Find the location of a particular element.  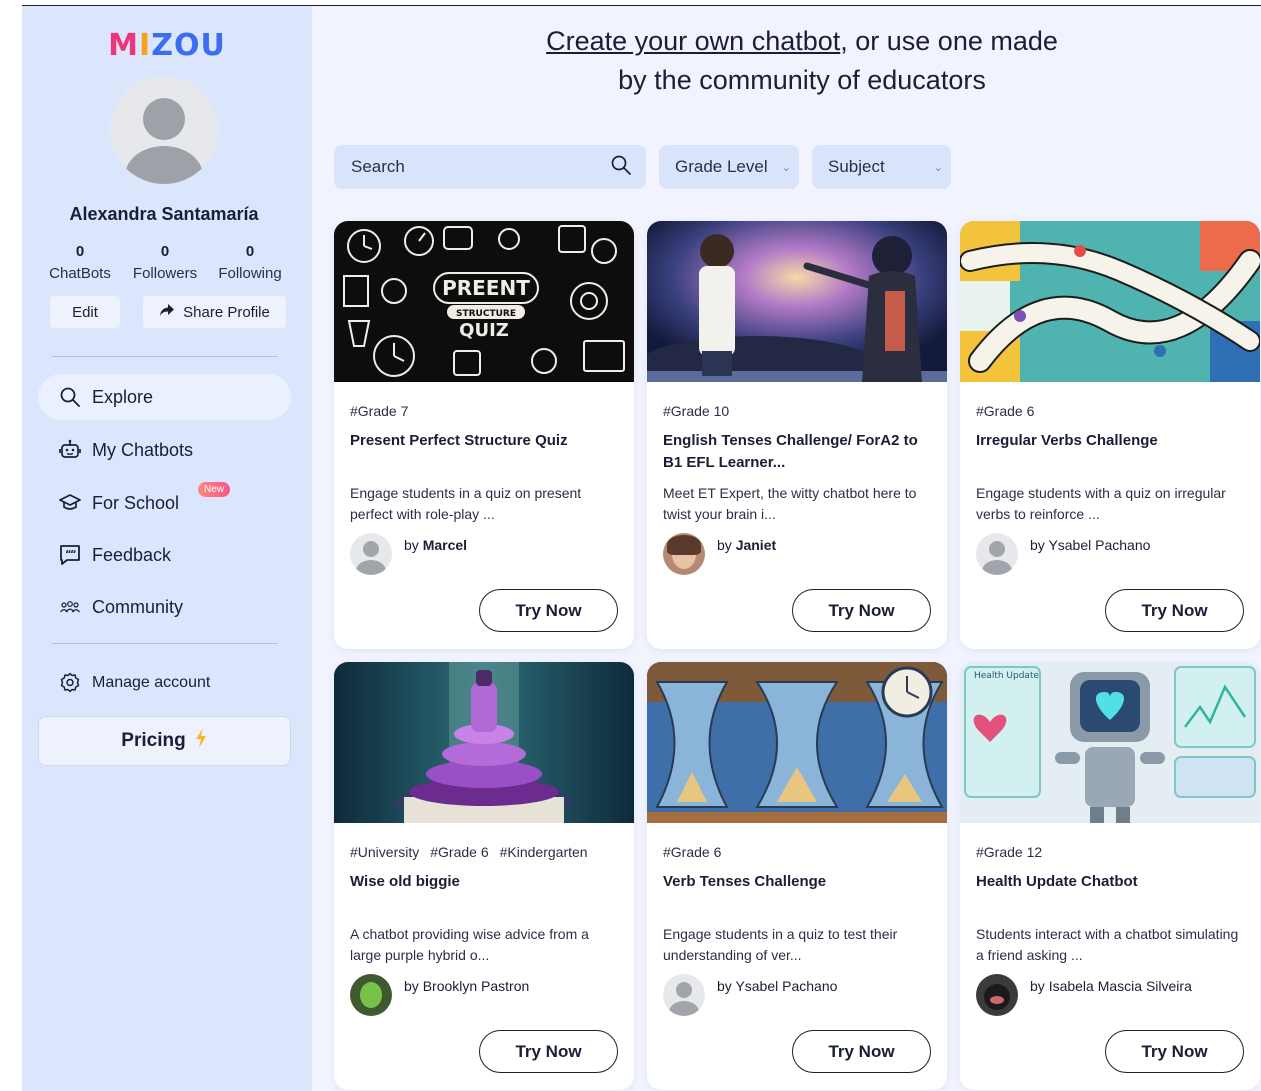

nav-community: Community is located at coordinates (164, 607).